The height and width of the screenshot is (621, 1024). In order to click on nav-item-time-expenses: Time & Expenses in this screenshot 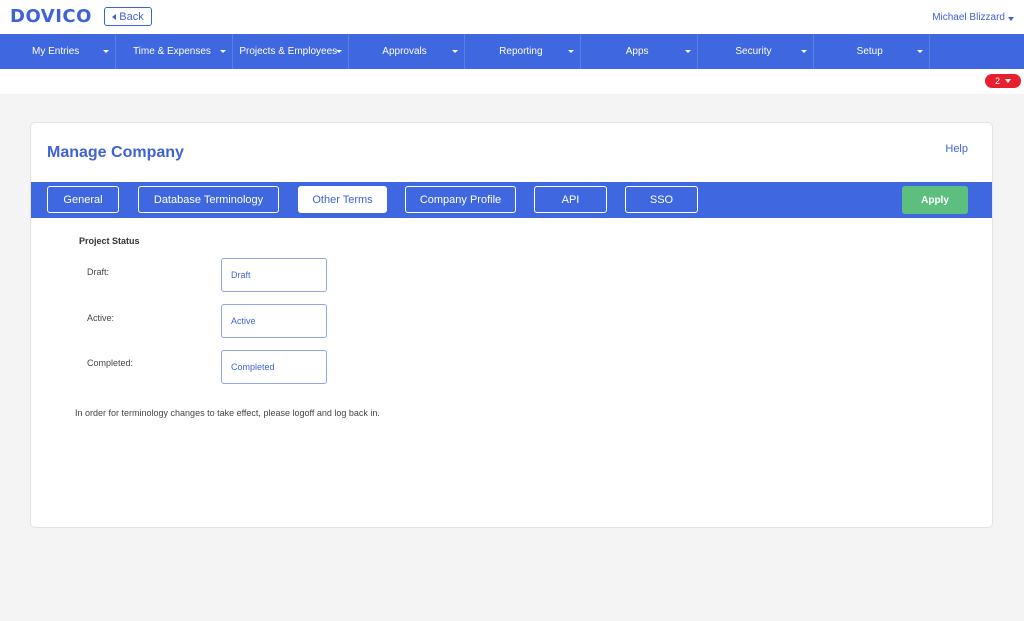, I will do `click(174, 51)`.